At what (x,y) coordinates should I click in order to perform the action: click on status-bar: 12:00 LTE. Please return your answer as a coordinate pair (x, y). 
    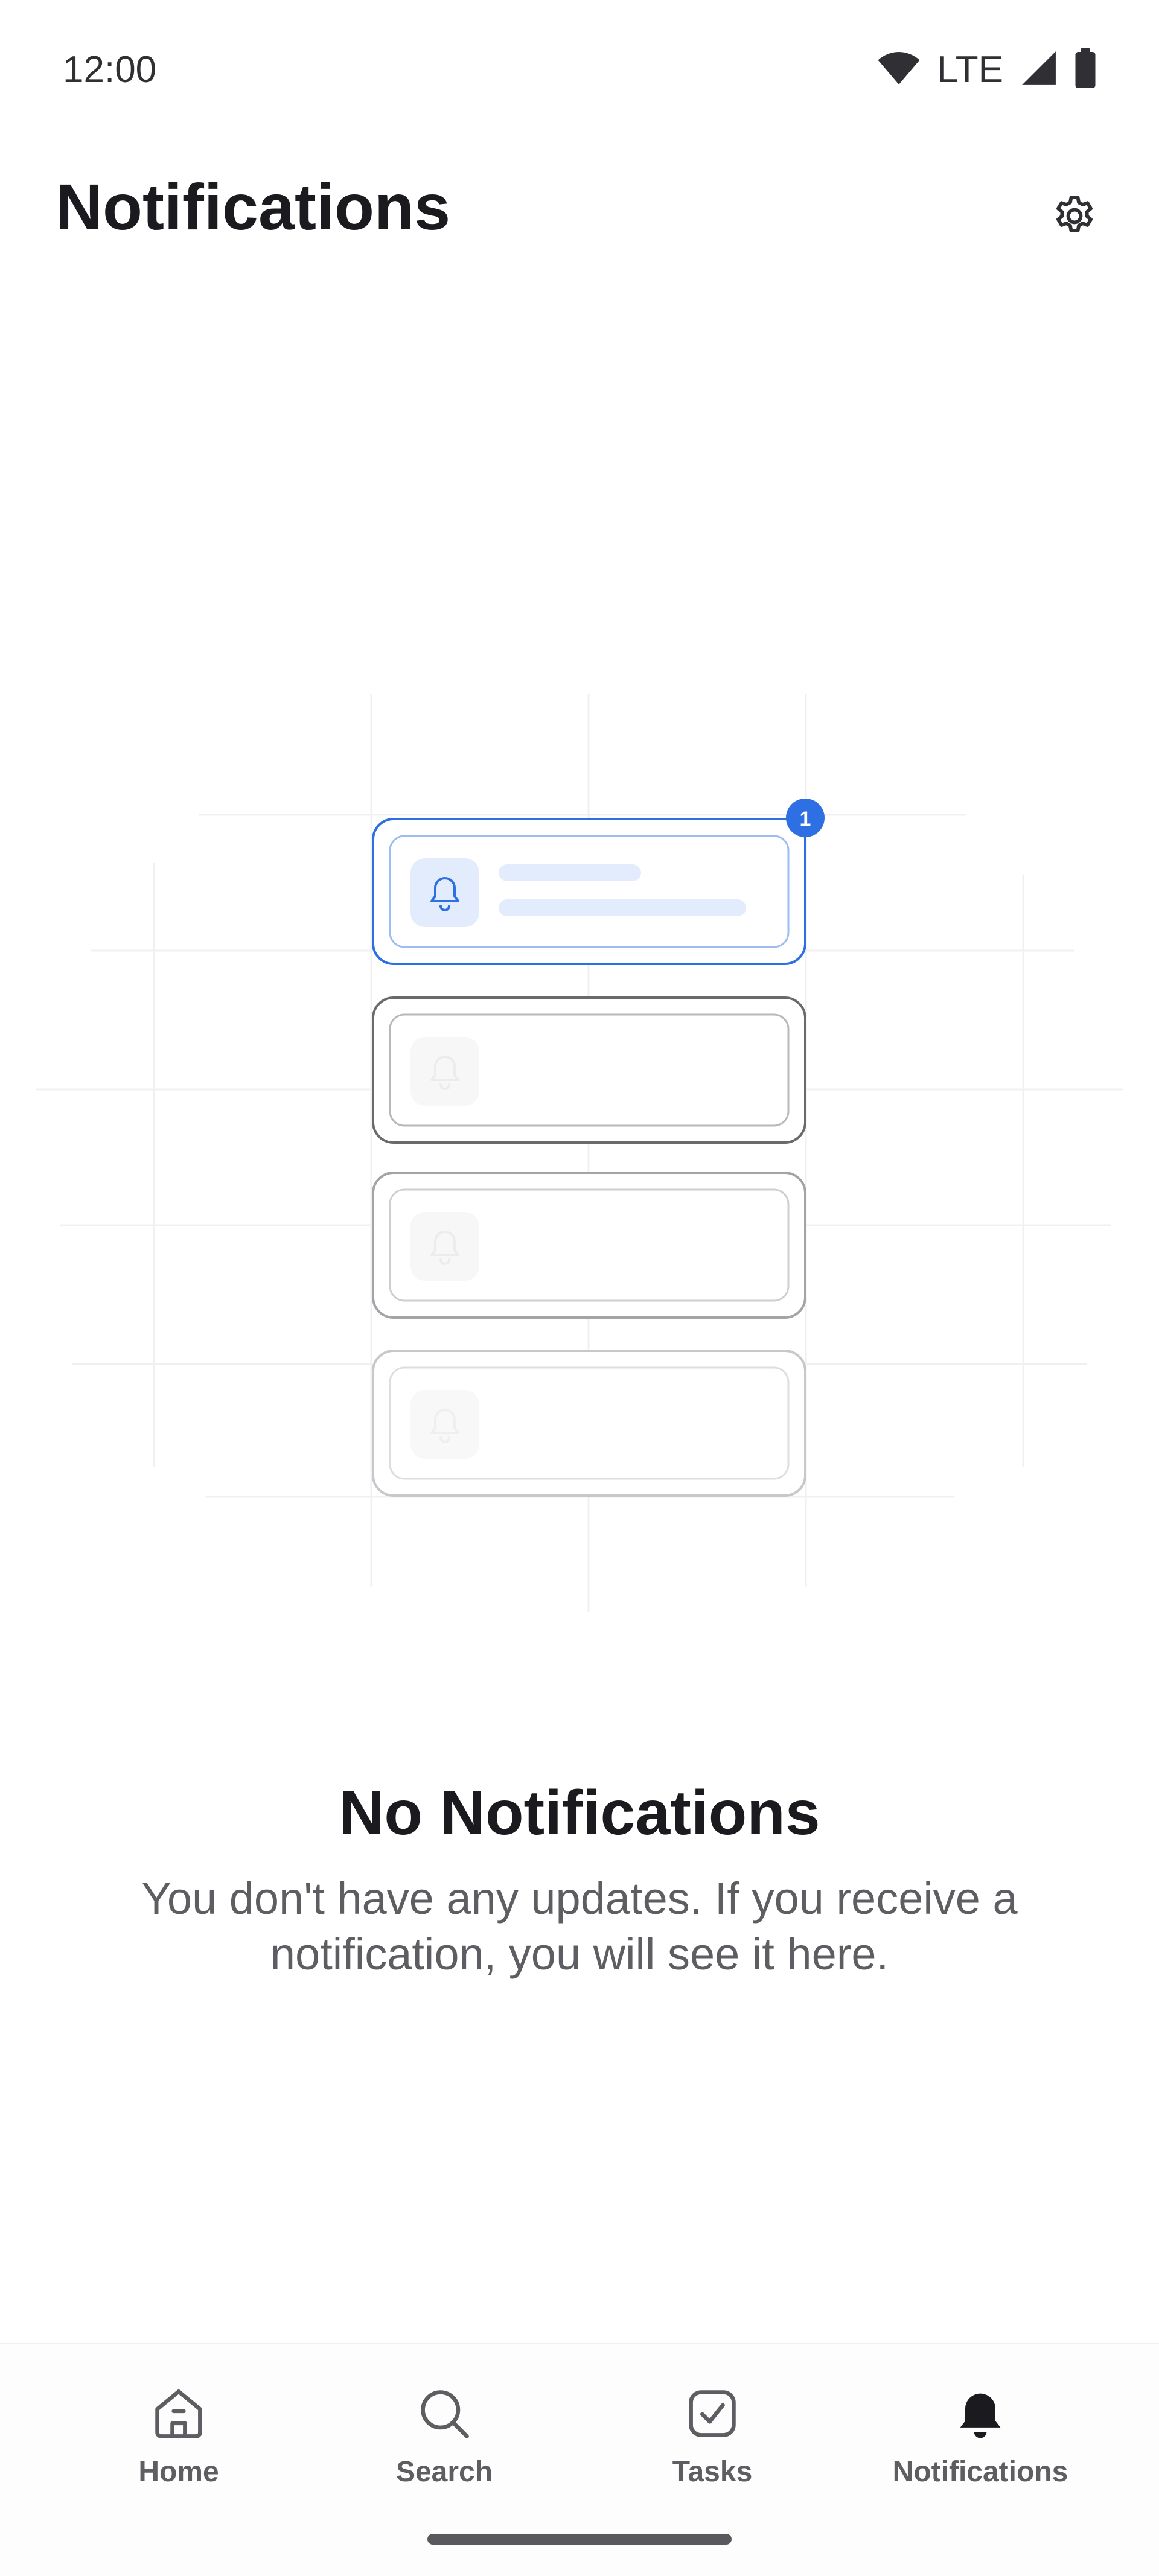
    Looking at the image, I should click on (579, 69).